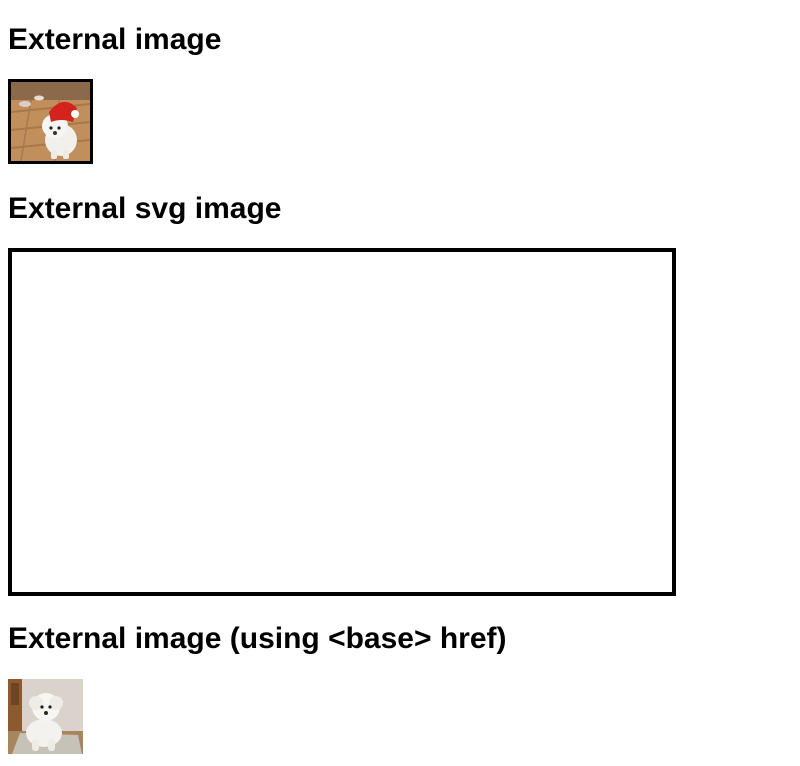 This screenshot has height=766, width=800. I want to click on external-image-heading: External image, so click(115, 39).